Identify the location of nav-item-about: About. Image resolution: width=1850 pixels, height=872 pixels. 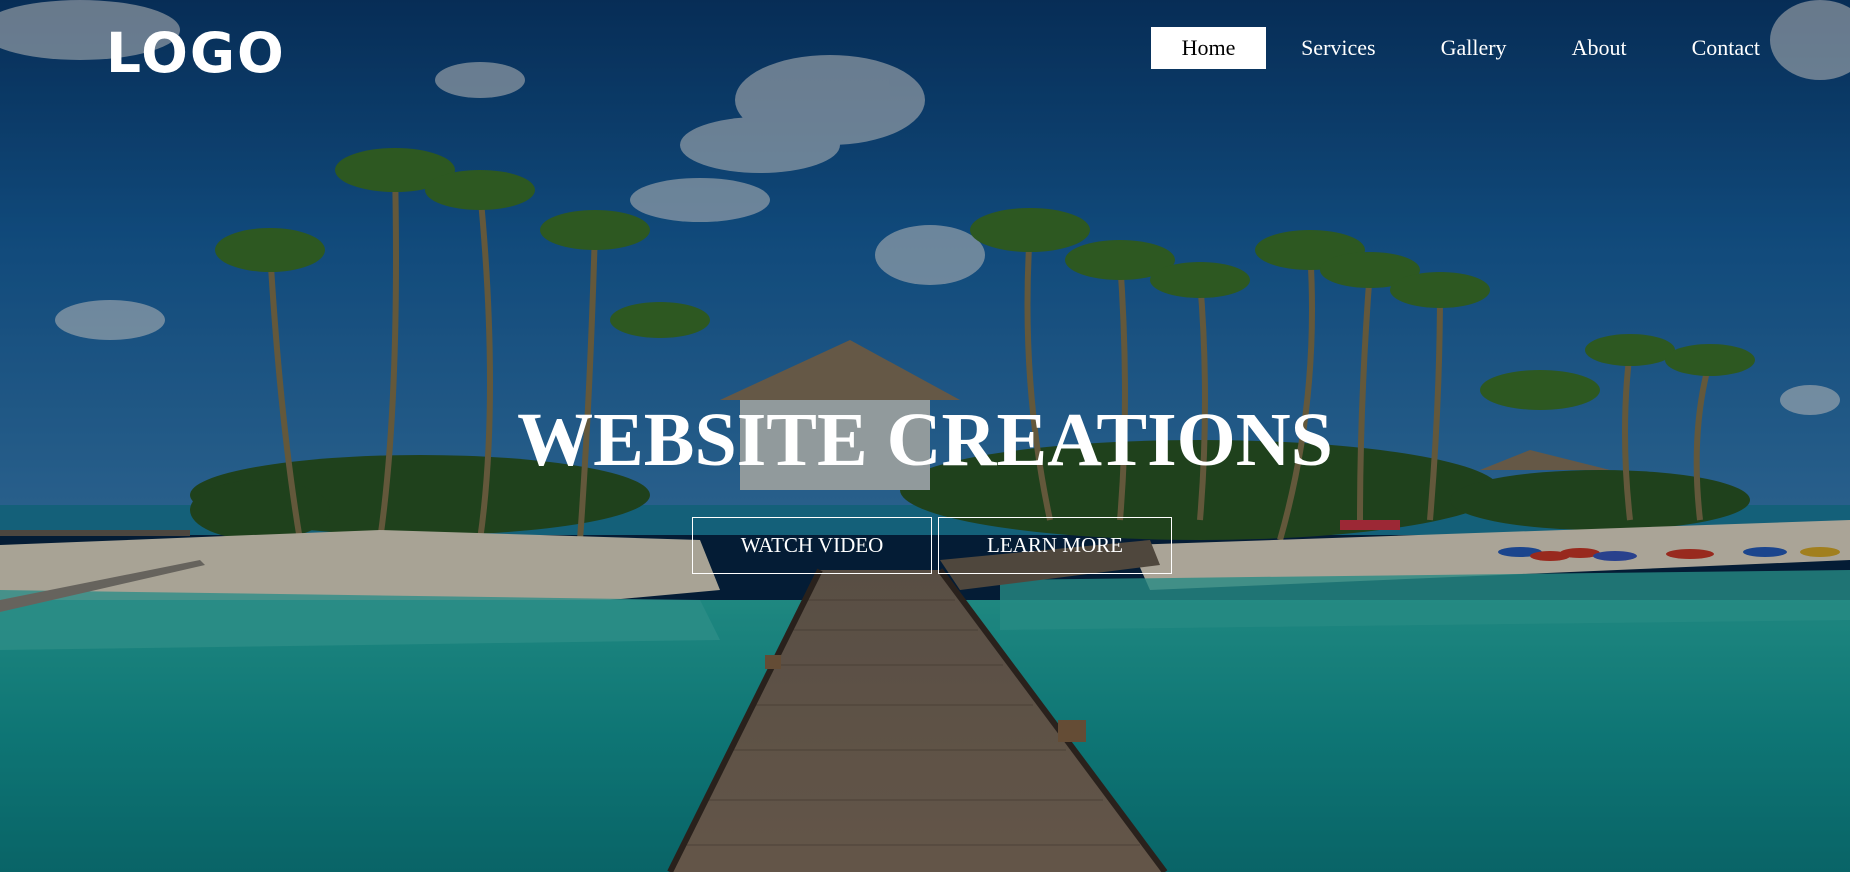
(1599, 48).